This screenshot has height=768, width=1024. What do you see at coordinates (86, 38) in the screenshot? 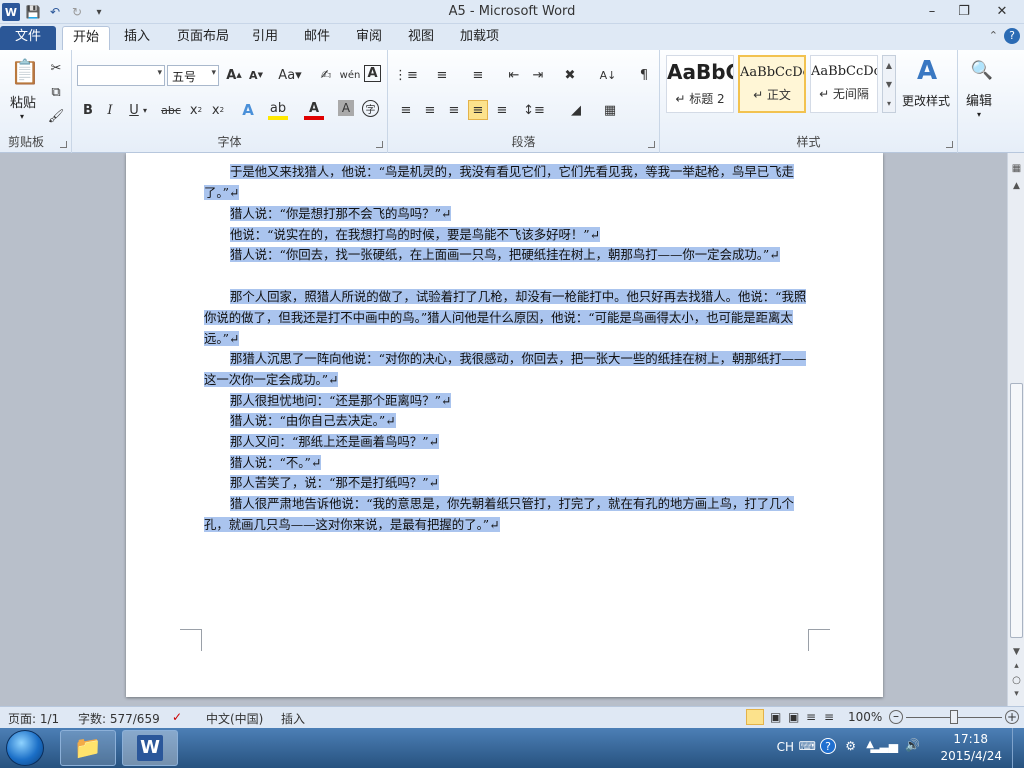
I see `tab-home: 开始` at bounding box center [86, 38].